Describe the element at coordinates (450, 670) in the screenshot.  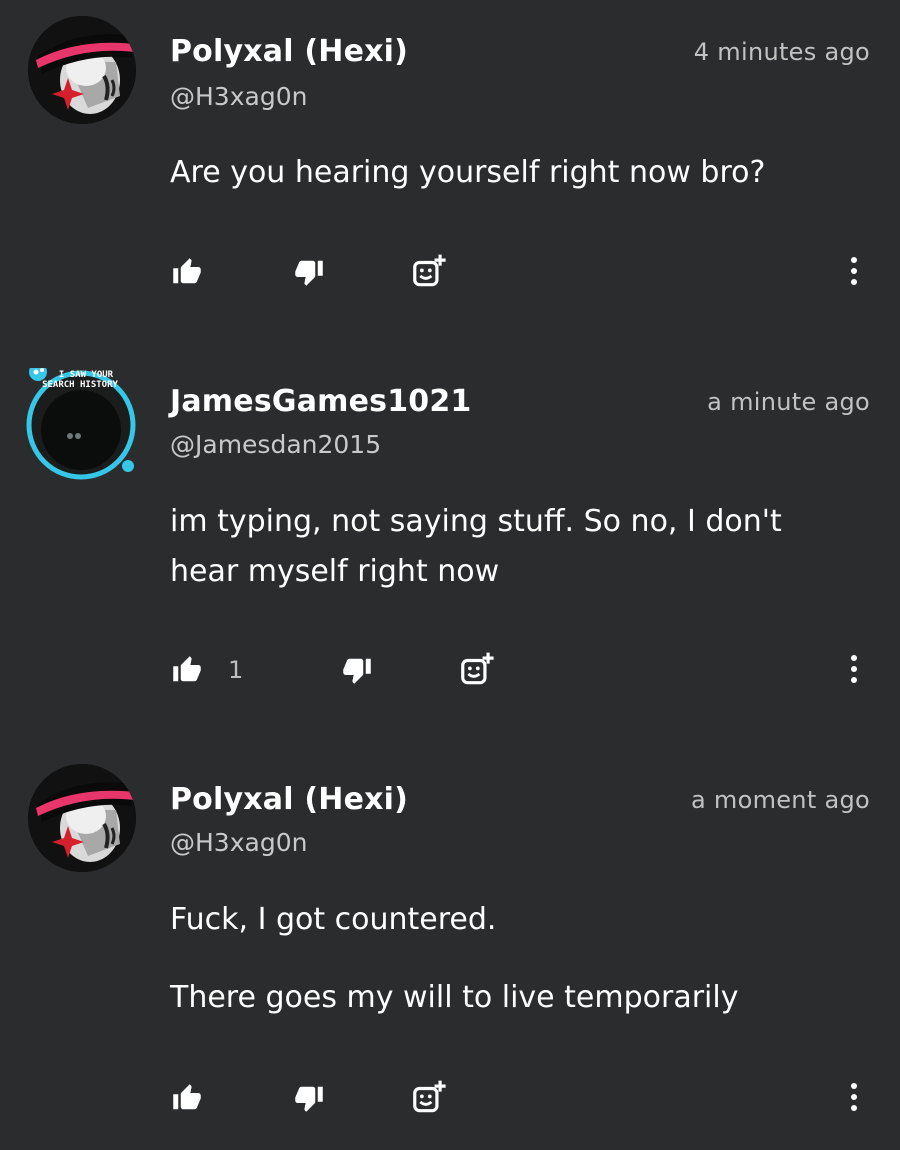
I see `comment-actions: 1` at that location.